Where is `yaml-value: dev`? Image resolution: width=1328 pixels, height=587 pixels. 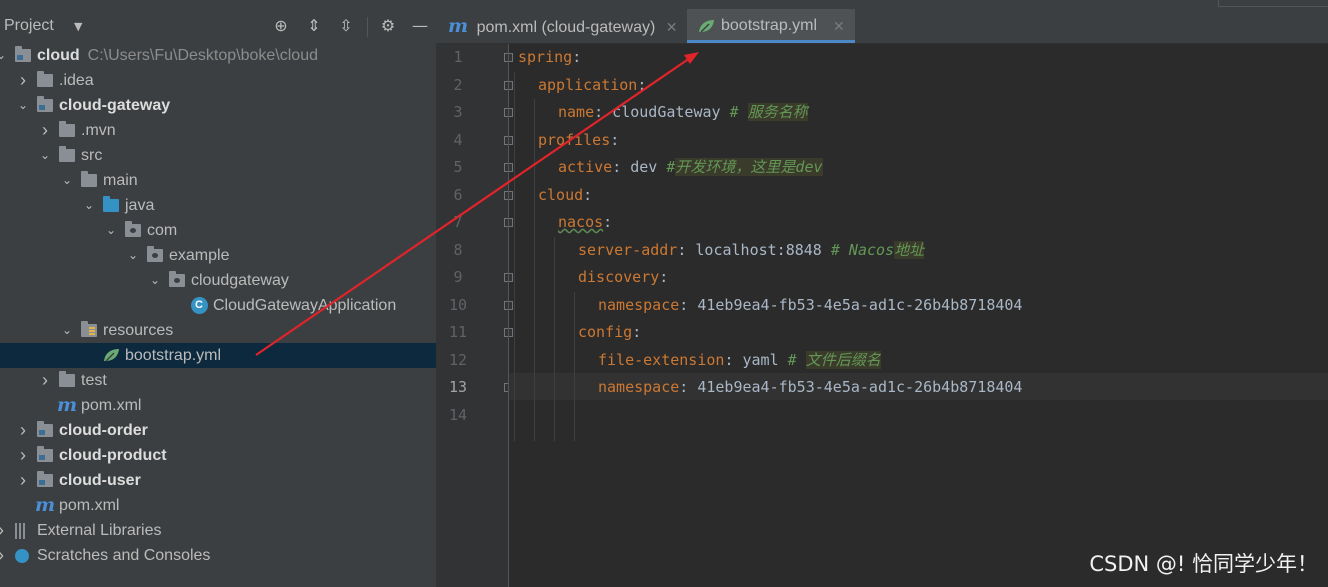 yaml-value: dev is located at coordinates (639, 167).